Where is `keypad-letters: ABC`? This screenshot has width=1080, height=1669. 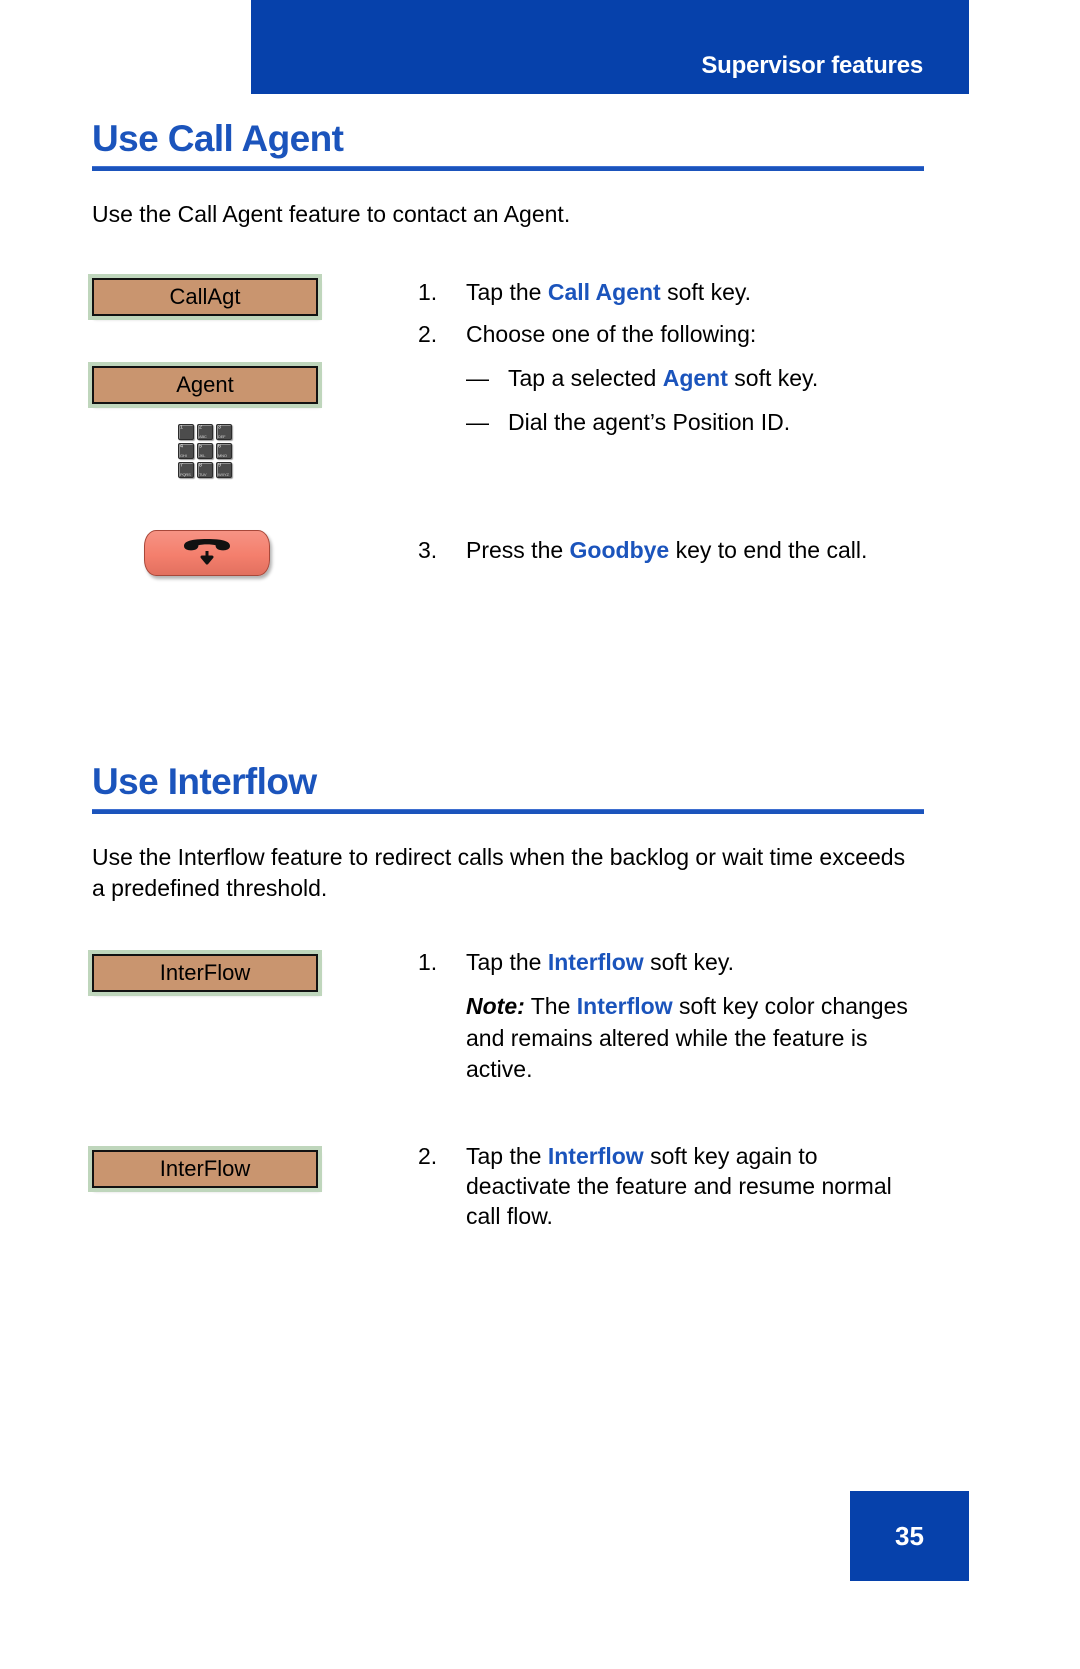 keypad-letters: ABC is located at coordinates (203, 437).